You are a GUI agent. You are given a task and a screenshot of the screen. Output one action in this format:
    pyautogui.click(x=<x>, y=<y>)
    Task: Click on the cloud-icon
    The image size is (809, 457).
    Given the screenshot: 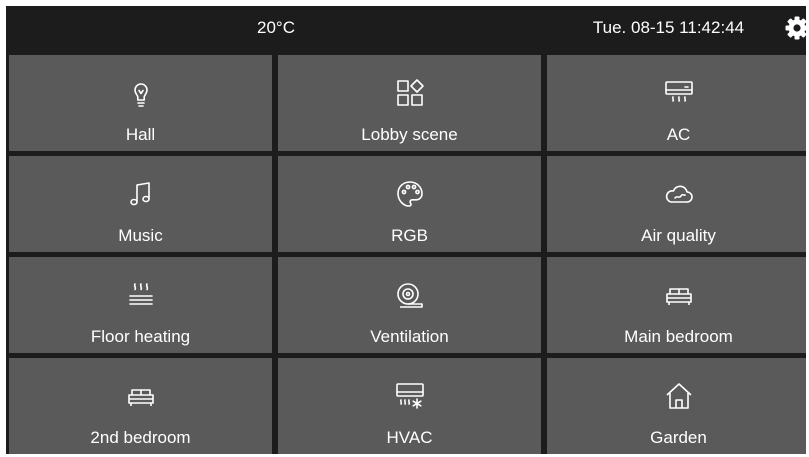 What is the action you would take?
    pyautogui.click(x=679, y=194)
    